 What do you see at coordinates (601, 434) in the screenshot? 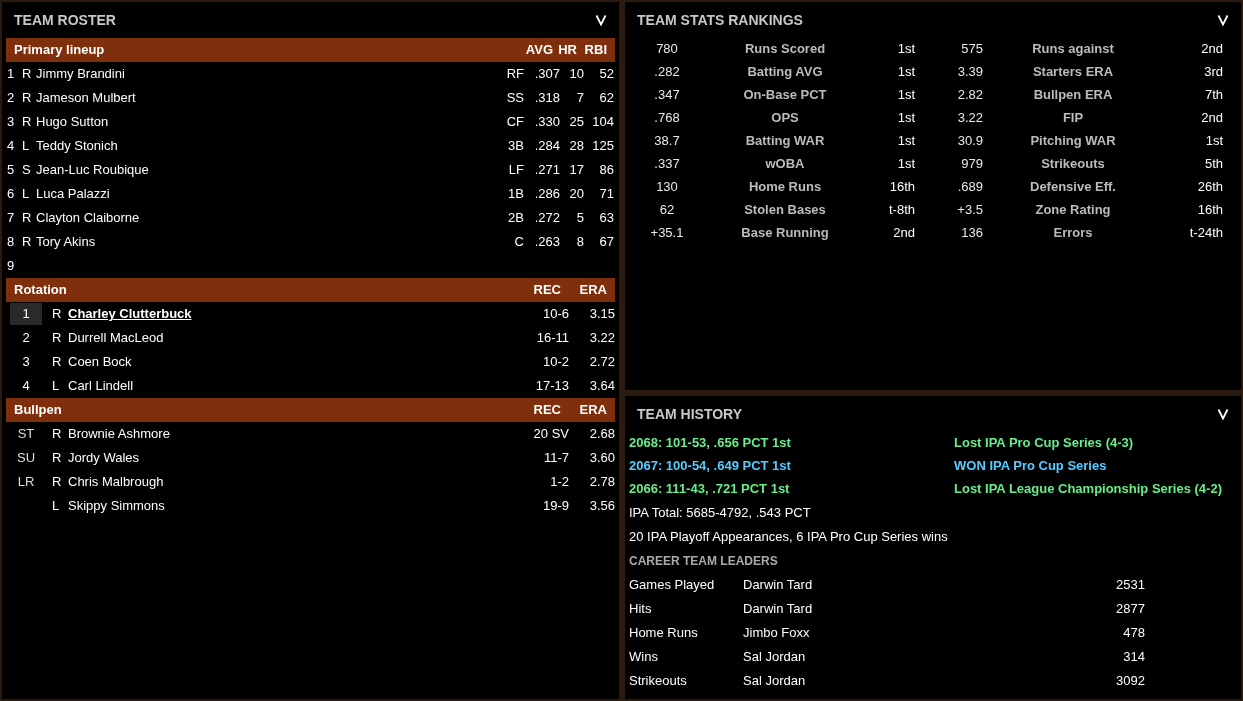
I see `earned-run-average: 2.68` at bounding box center [601, 434].